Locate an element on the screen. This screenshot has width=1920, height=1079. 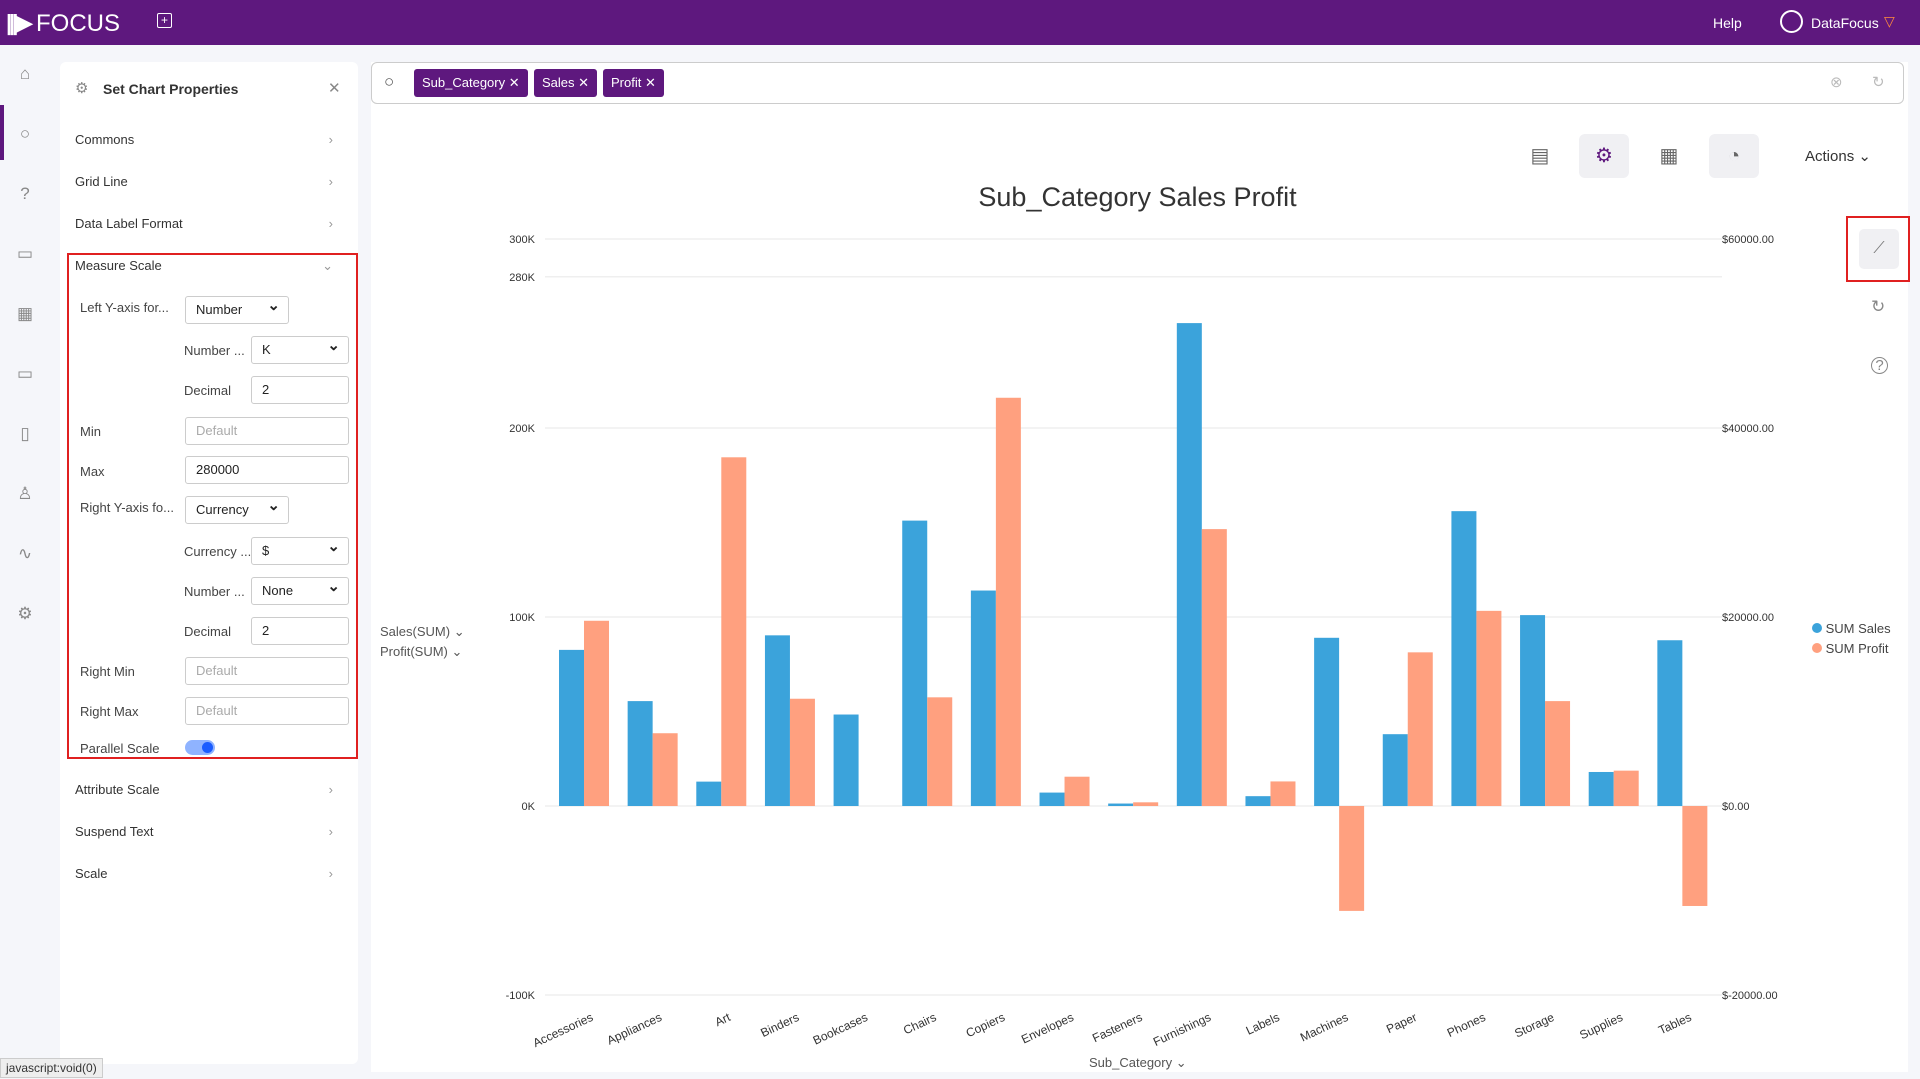
right-tick-label: $20000.00 is located at coordinates (1748, 618).